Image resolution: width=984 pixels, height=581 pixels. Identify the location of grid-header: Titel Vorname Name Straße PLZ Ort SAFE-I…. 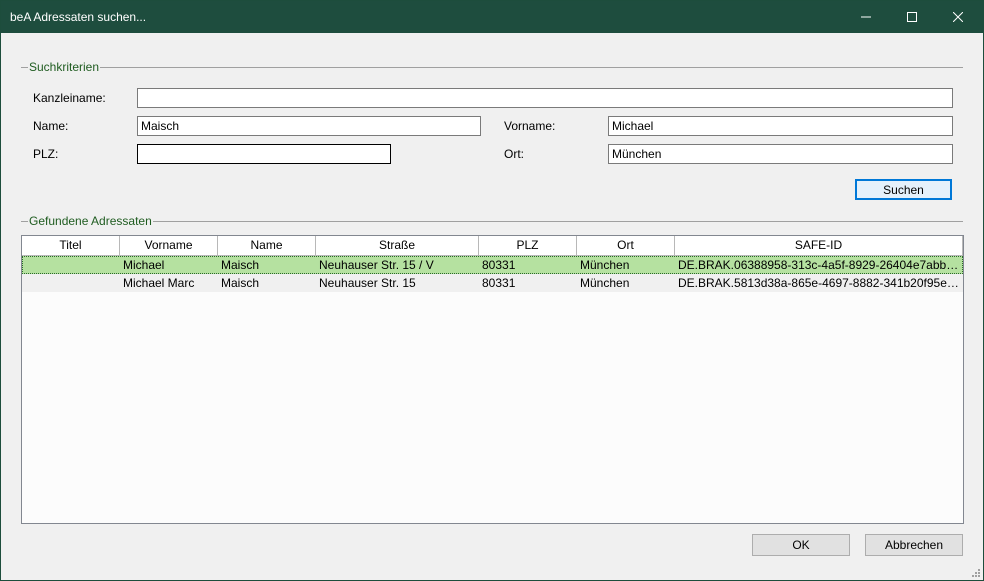
(492, 246).